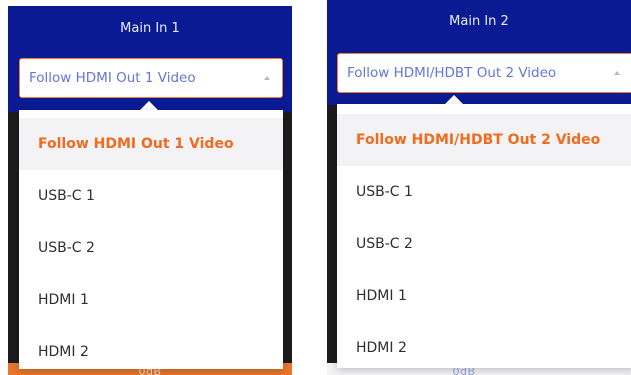 This screenshot has height=375, width=631. Describe the element at coordinates (484, 140) in the screenshot. I see `option-follow-hdmi-hdbt-out-2-video: Follow HDMI/HDBT Out 2 Video` at that location.